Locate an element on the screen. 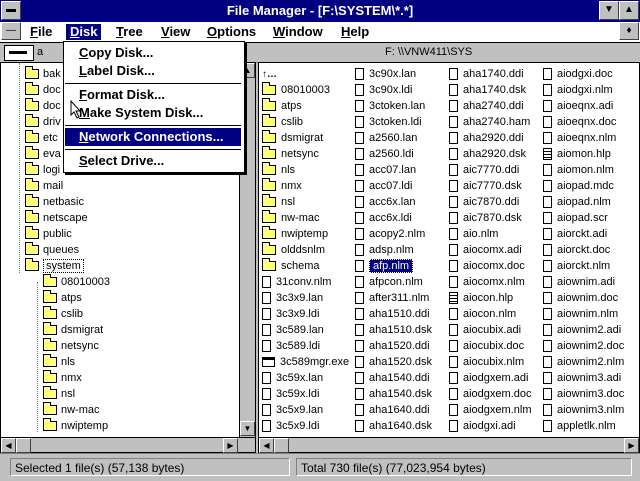  folder-entry: atps is located at coordinates (282, 106).